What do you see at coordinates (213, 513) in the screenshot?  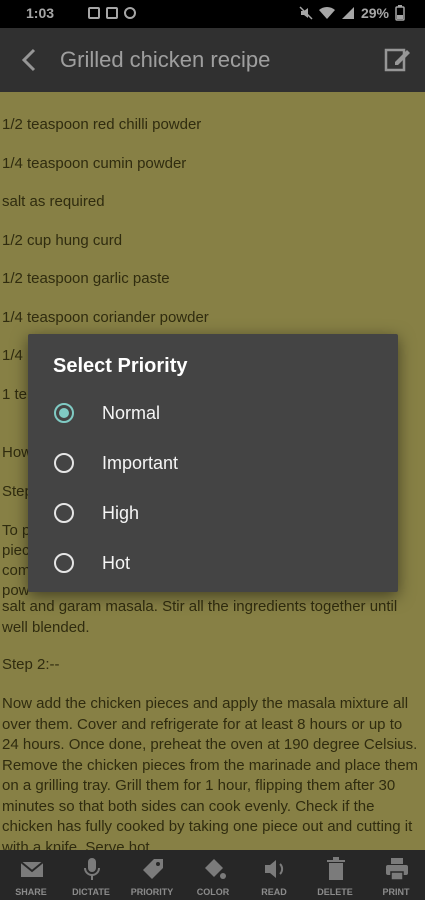 I see `priority-option-high: High` at bounding box center [213, 513].